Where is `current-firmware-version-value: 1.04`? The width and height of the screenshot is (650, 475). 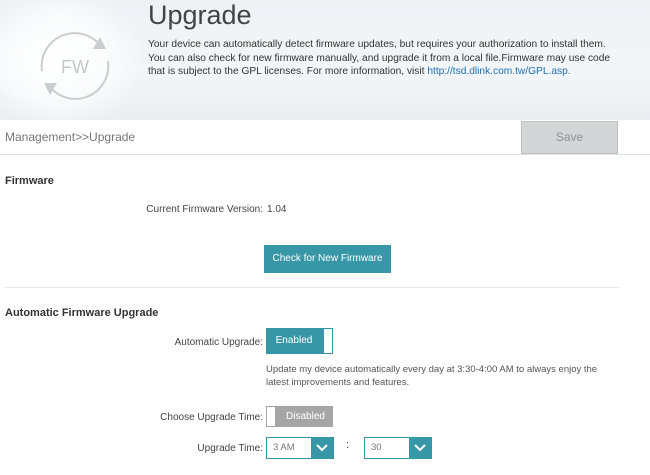
current-firmware-version-value: 1.04 is located at coordinates (277, 209).